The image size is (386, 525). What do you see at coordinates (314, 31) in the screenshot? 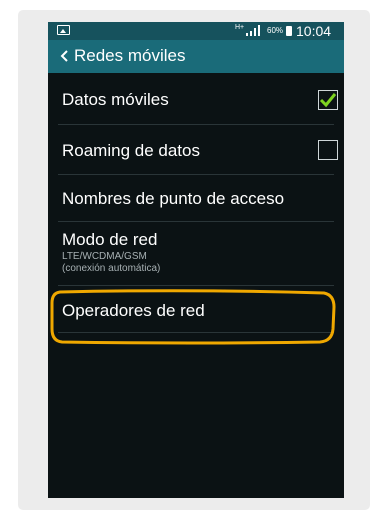
I see `clock: 10:04` at bounding box center [314, 31].